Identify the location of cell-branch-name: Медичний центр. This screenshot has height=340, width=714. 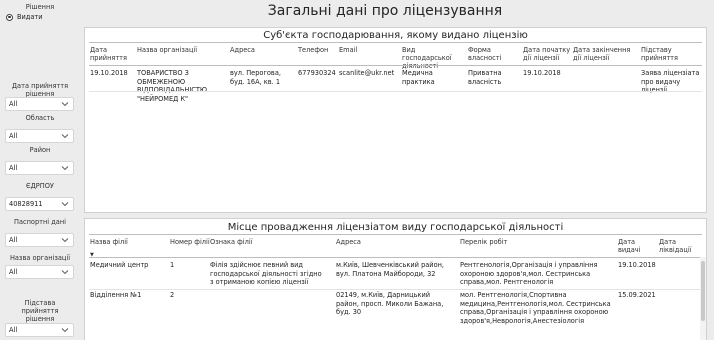
(119, 265).